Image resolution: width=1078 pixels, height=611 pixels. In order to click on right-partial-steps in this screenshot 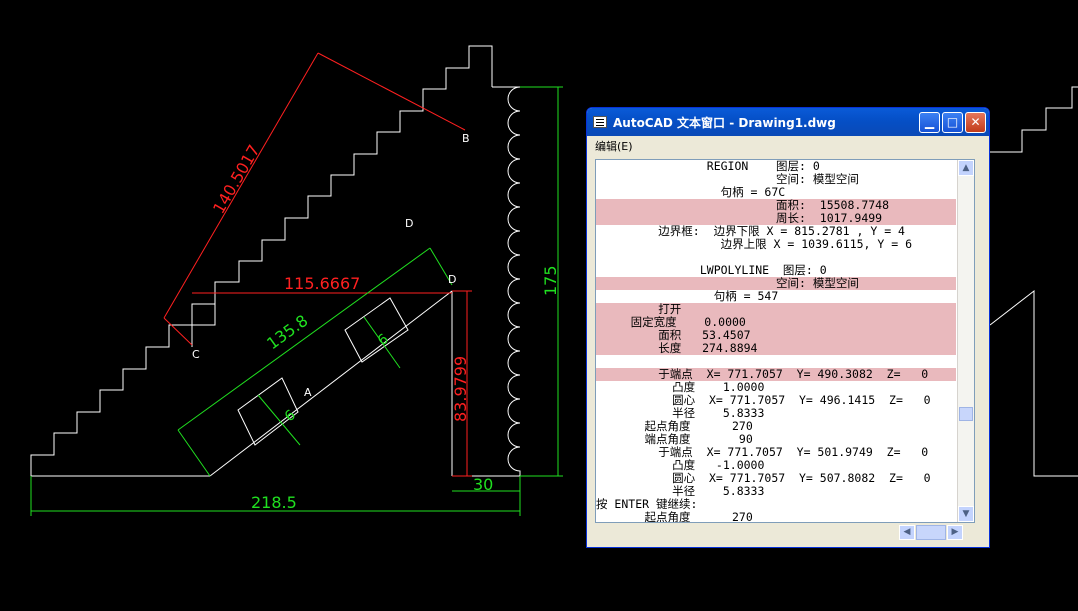, I will do `click(1034, 119)`.